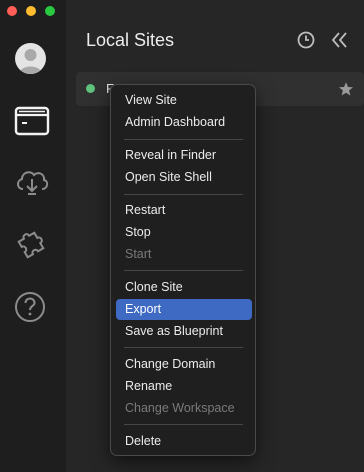  I want to click on window-zoom-button, so click(50, 11).